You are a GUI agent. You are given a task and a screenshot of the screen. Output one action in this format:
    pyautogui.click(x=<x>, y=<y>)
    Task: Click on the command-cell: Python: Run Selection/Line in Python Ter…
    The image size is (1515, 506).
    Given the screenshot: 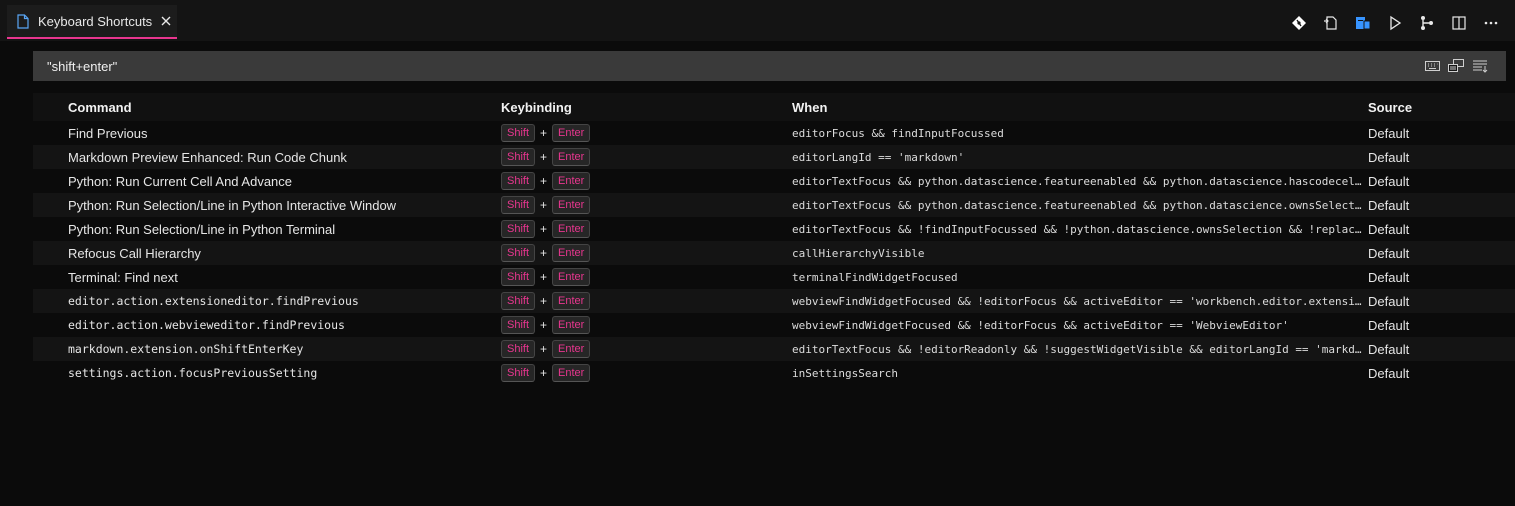 What is the action you would take?
    pyautogui.click(x=202, y=229)
    